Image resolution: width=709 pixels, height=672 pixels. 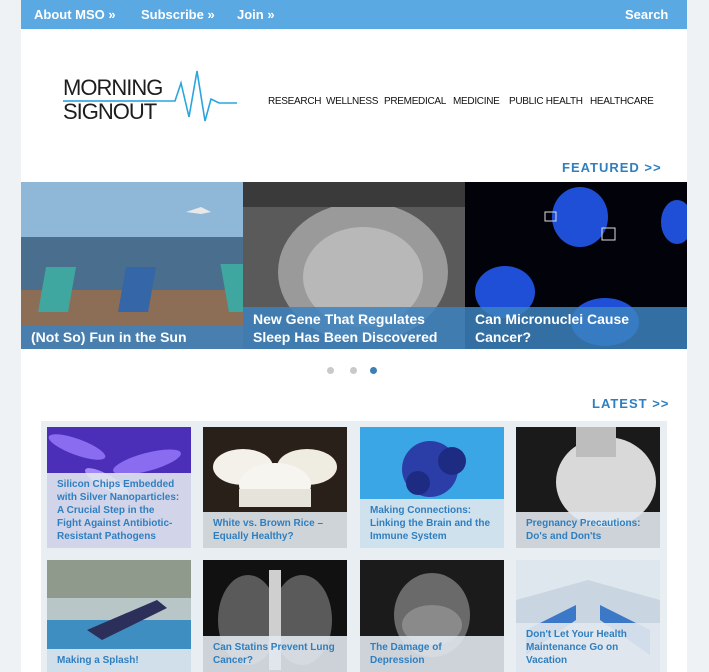 I want to click on featured-item: (Not So) Fun in the Sun, so click(x=132, y=265).